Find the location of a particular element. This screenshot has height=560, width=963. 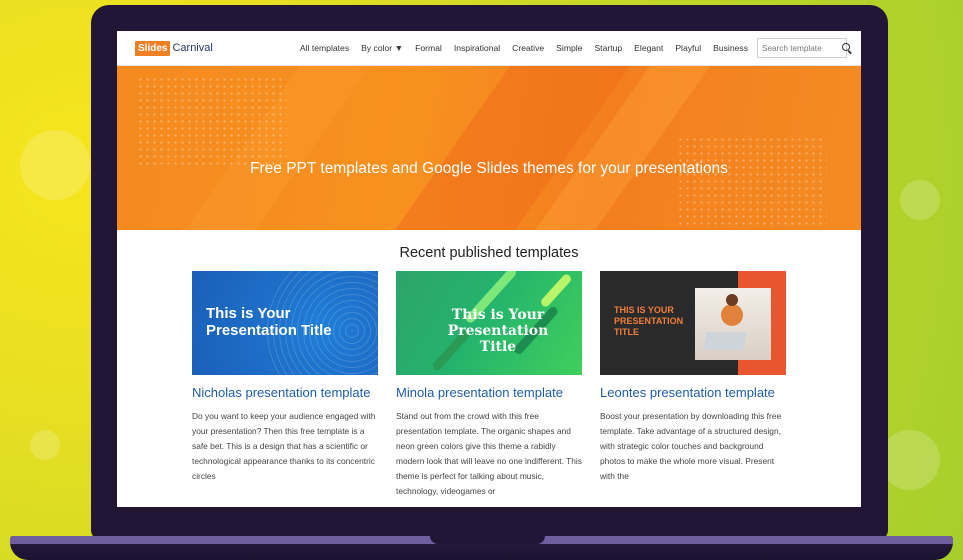

thumbnail-photo is located at coordinates (733, 324).